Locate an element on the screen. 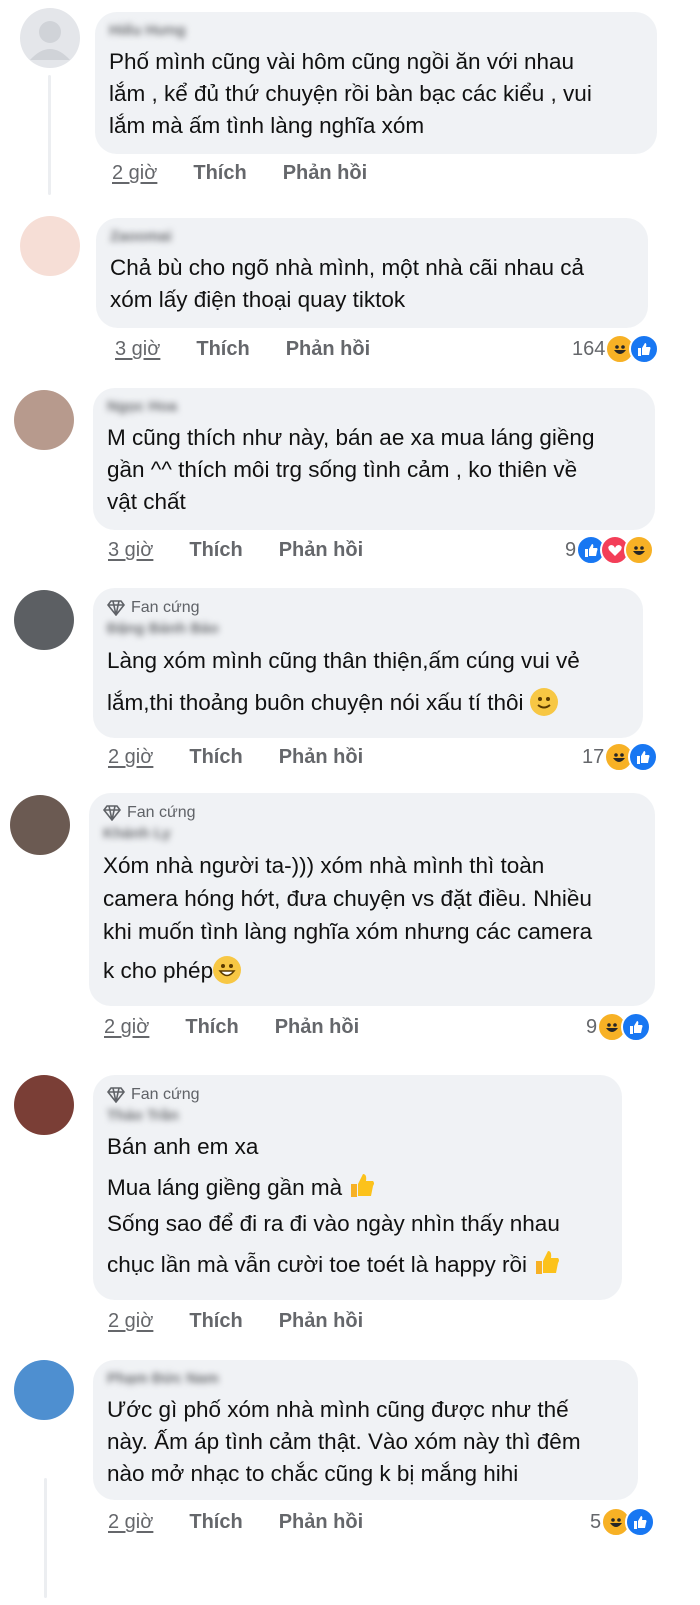  reaction-count: 5 is located at coordinates (596, 1521).